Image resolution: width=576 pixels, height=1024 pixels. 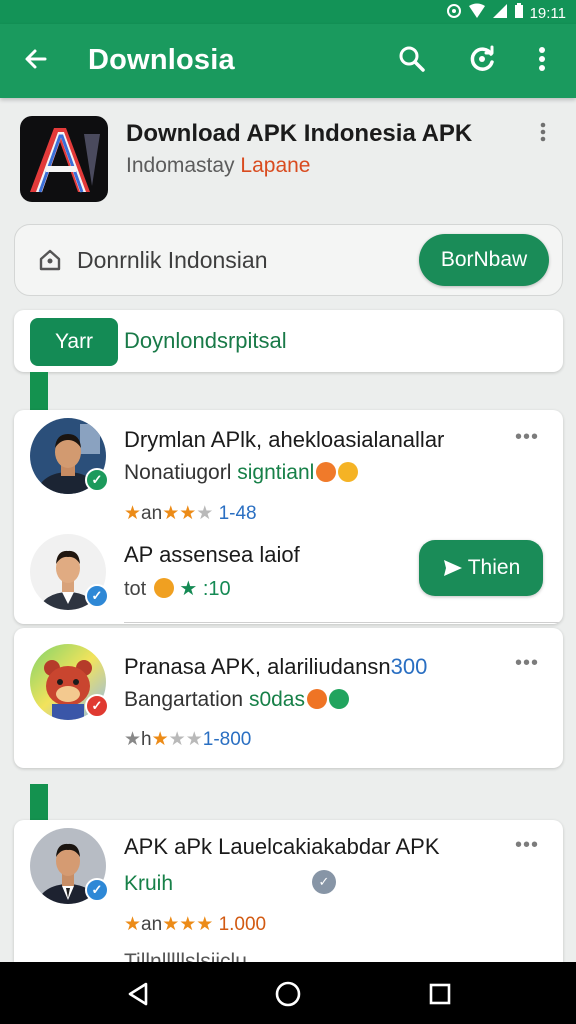 What do you see at coordinates (227, 739) in the screenshot?
I see `rating-count: 1-800` at bounding box center [227, 739].